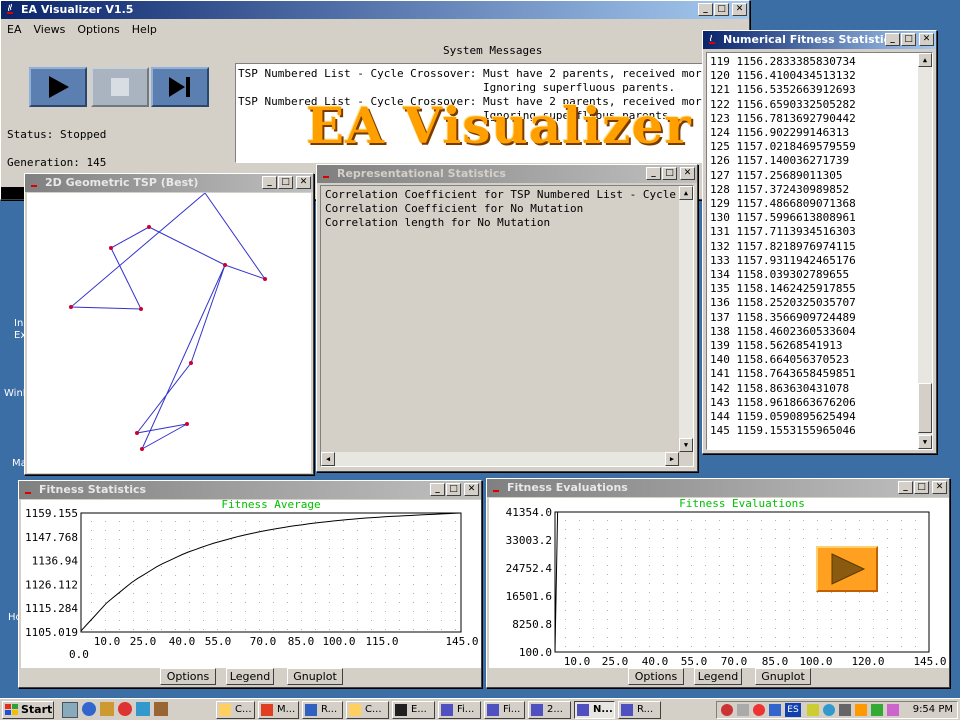 The image size is (960, 720). I want to click on stop-button, so click(120, 87).